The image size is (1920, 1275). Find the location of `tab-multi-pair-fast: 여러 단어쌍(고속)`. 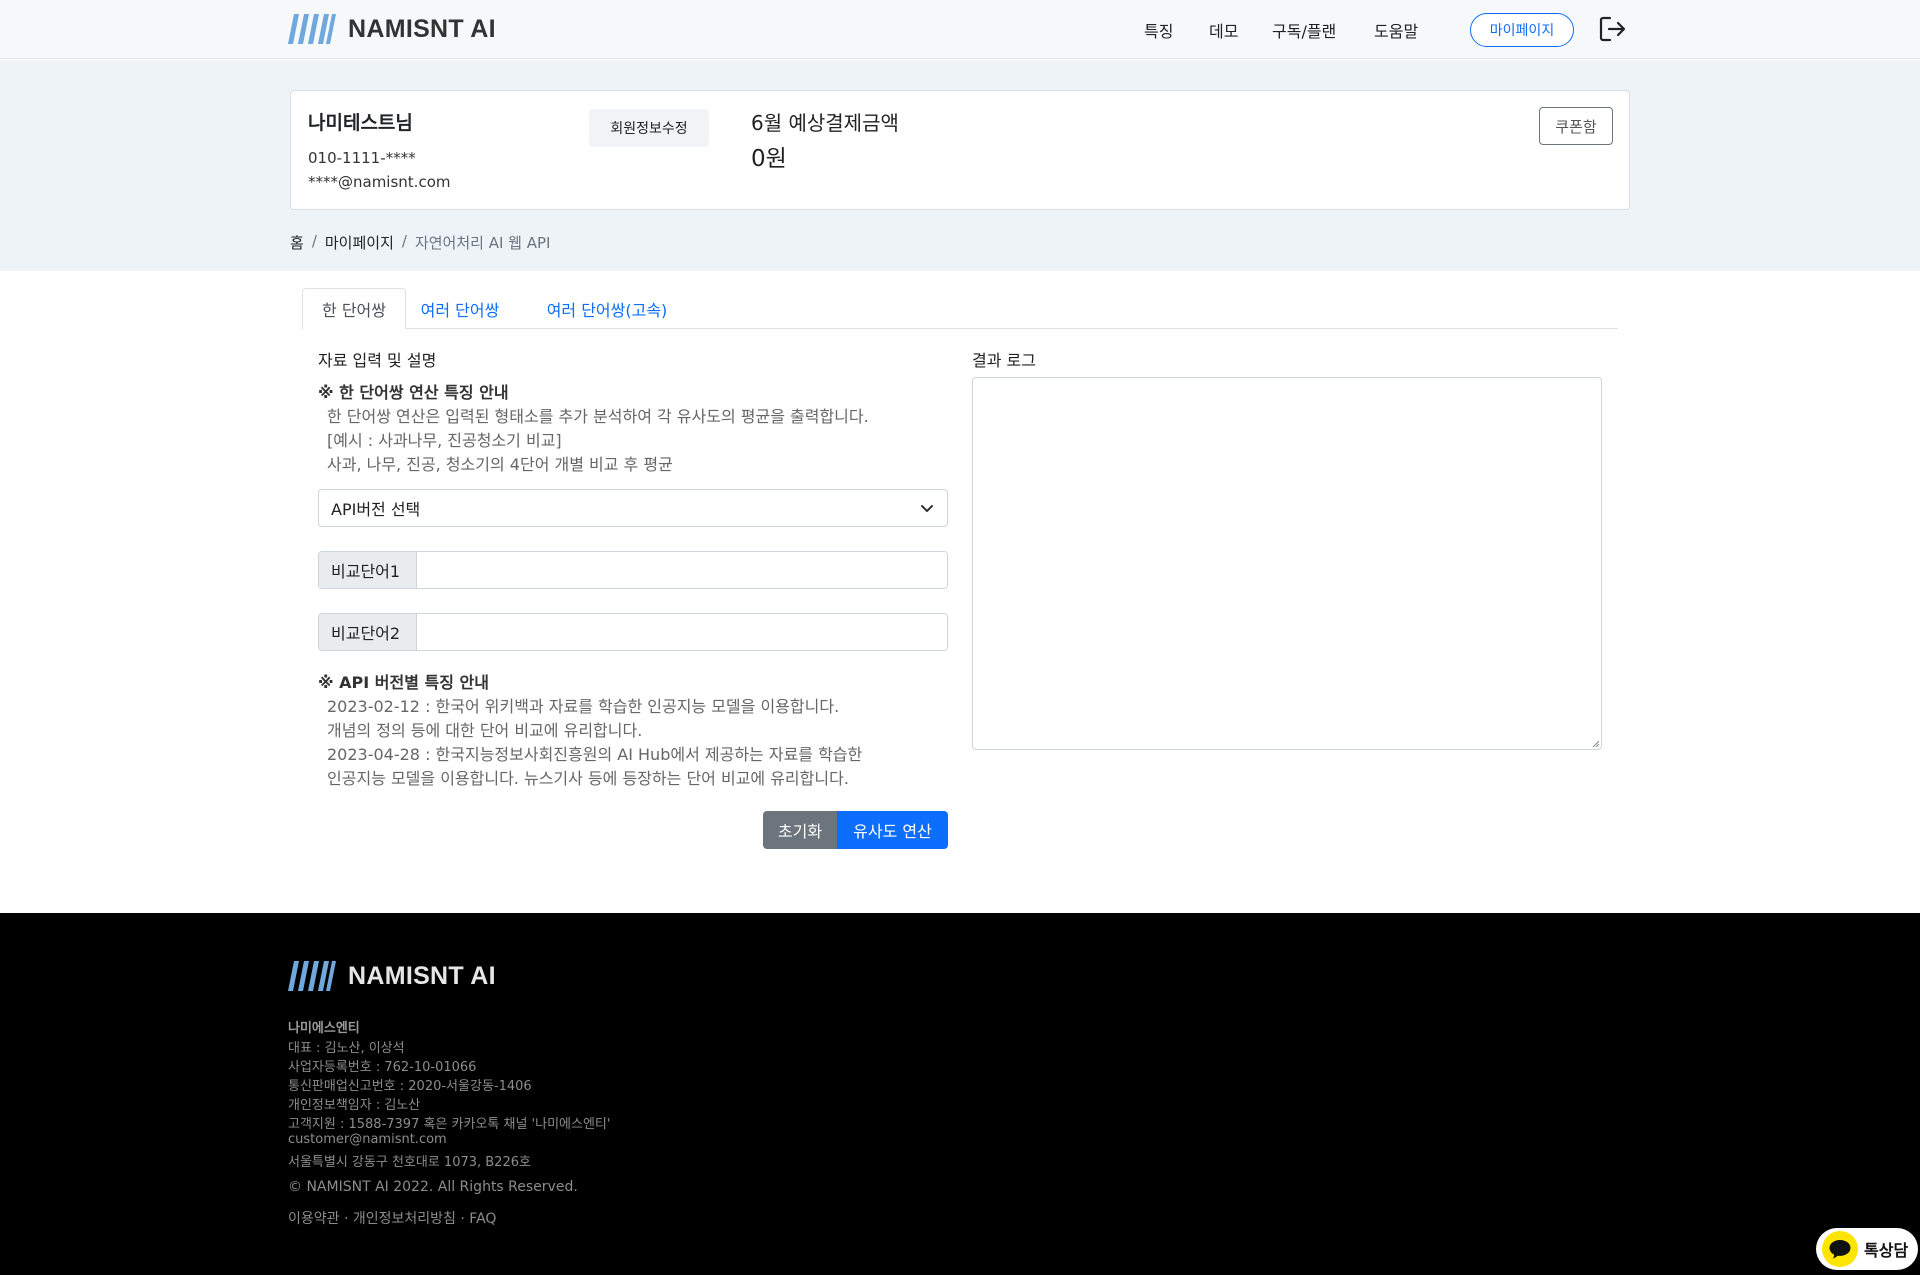

tab-multi-pair-fast: 여러 단어쌍(고속) is located at coordinates (607, 308).